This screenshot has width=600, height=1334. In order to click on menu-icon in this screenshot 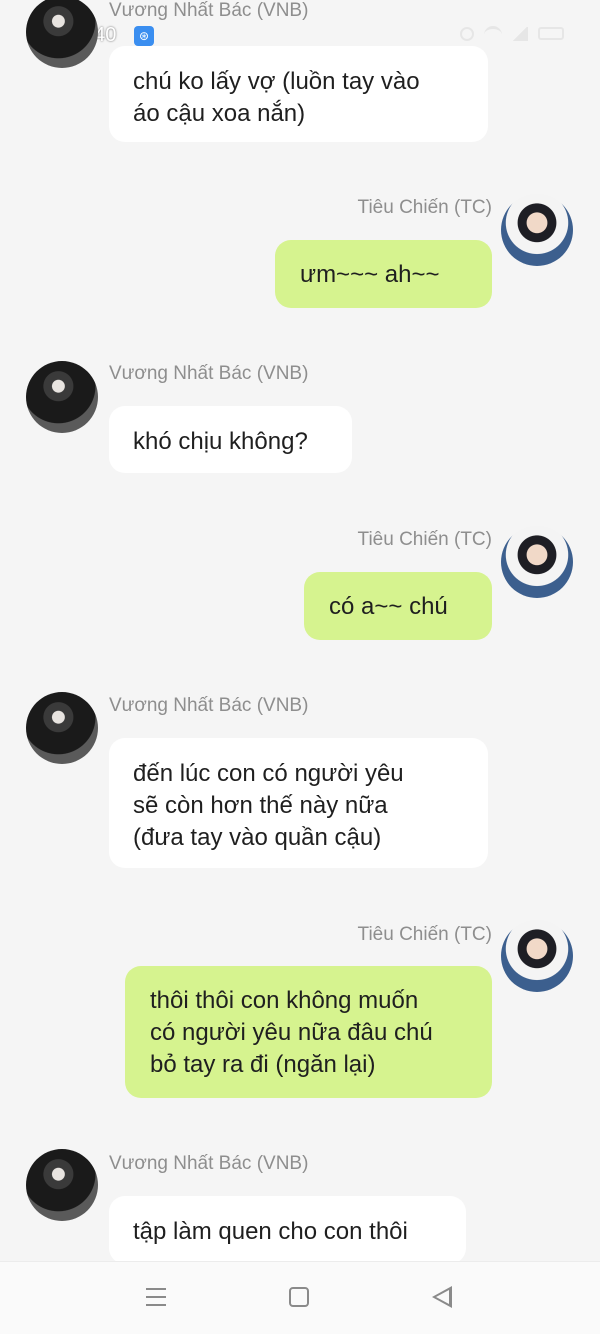, I will do `click(156, 1297)`.